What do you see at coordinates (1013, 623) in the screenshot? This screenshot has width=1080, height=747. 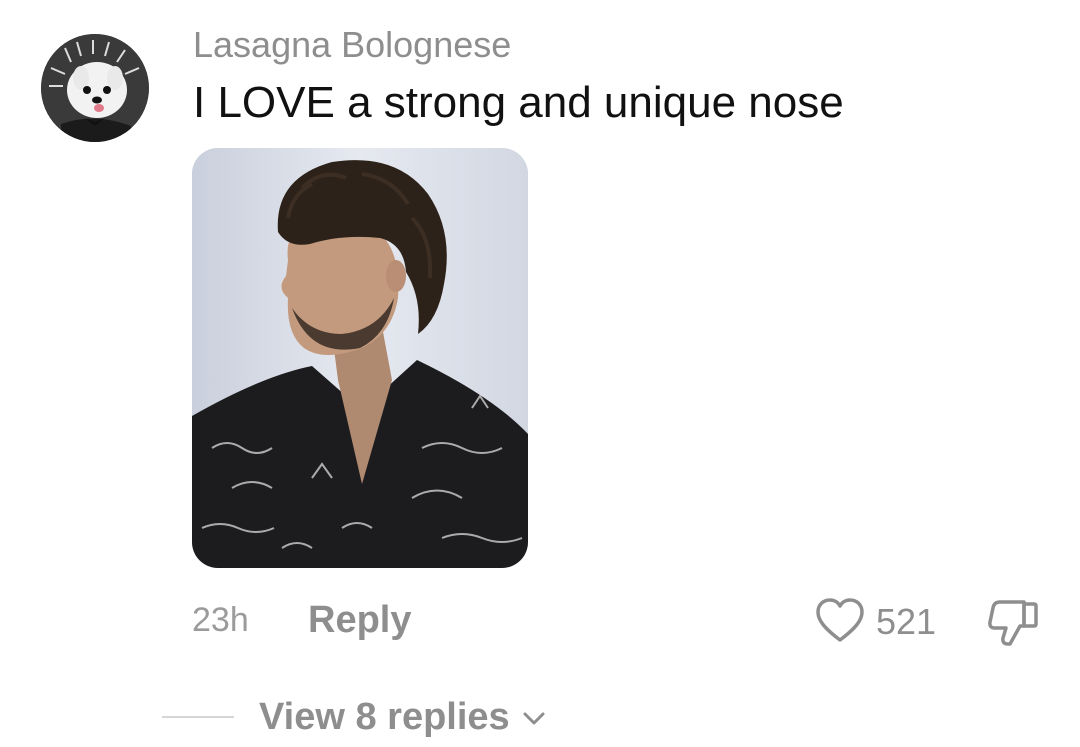 I see `thumbs-down-icon` at bounding box center [1013, 623].